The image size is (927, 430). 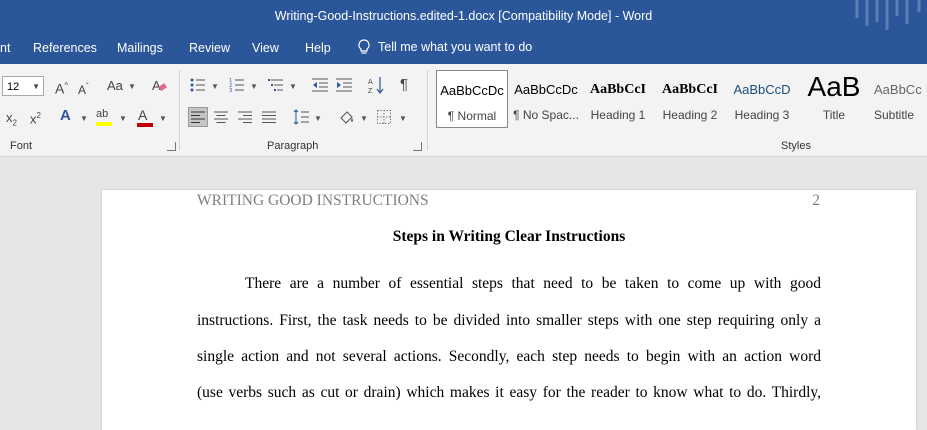 I want to click on change-case-icon: Aa, so click(x=115, y=86).